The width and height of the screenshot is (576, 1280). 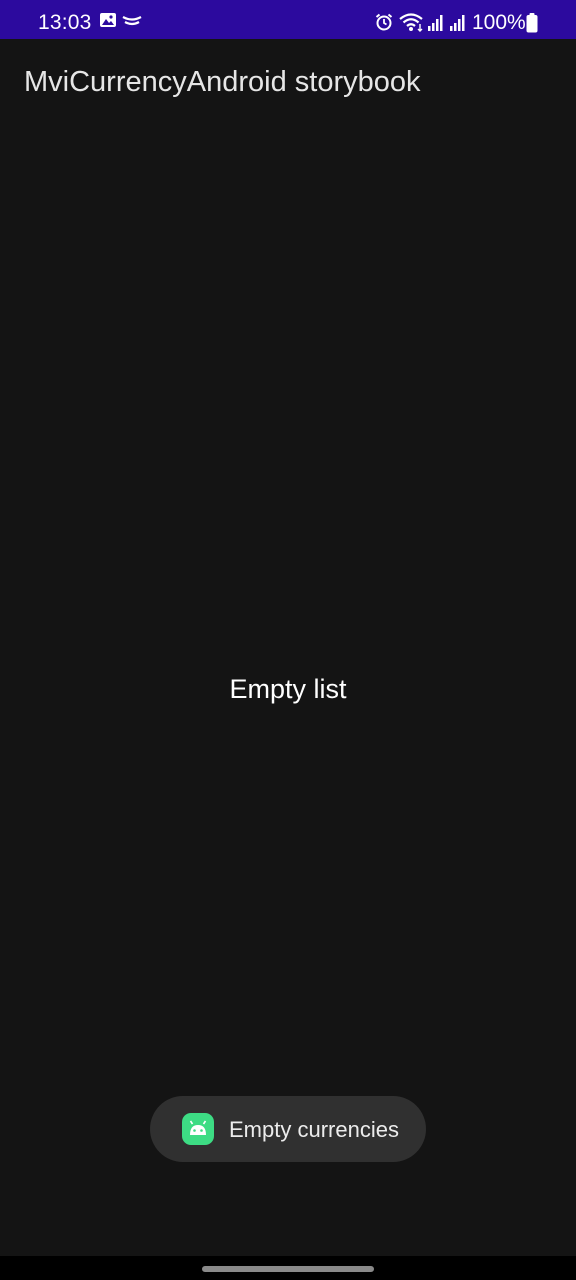 I want to click on gallery-icon, so click(x=108, y=20).